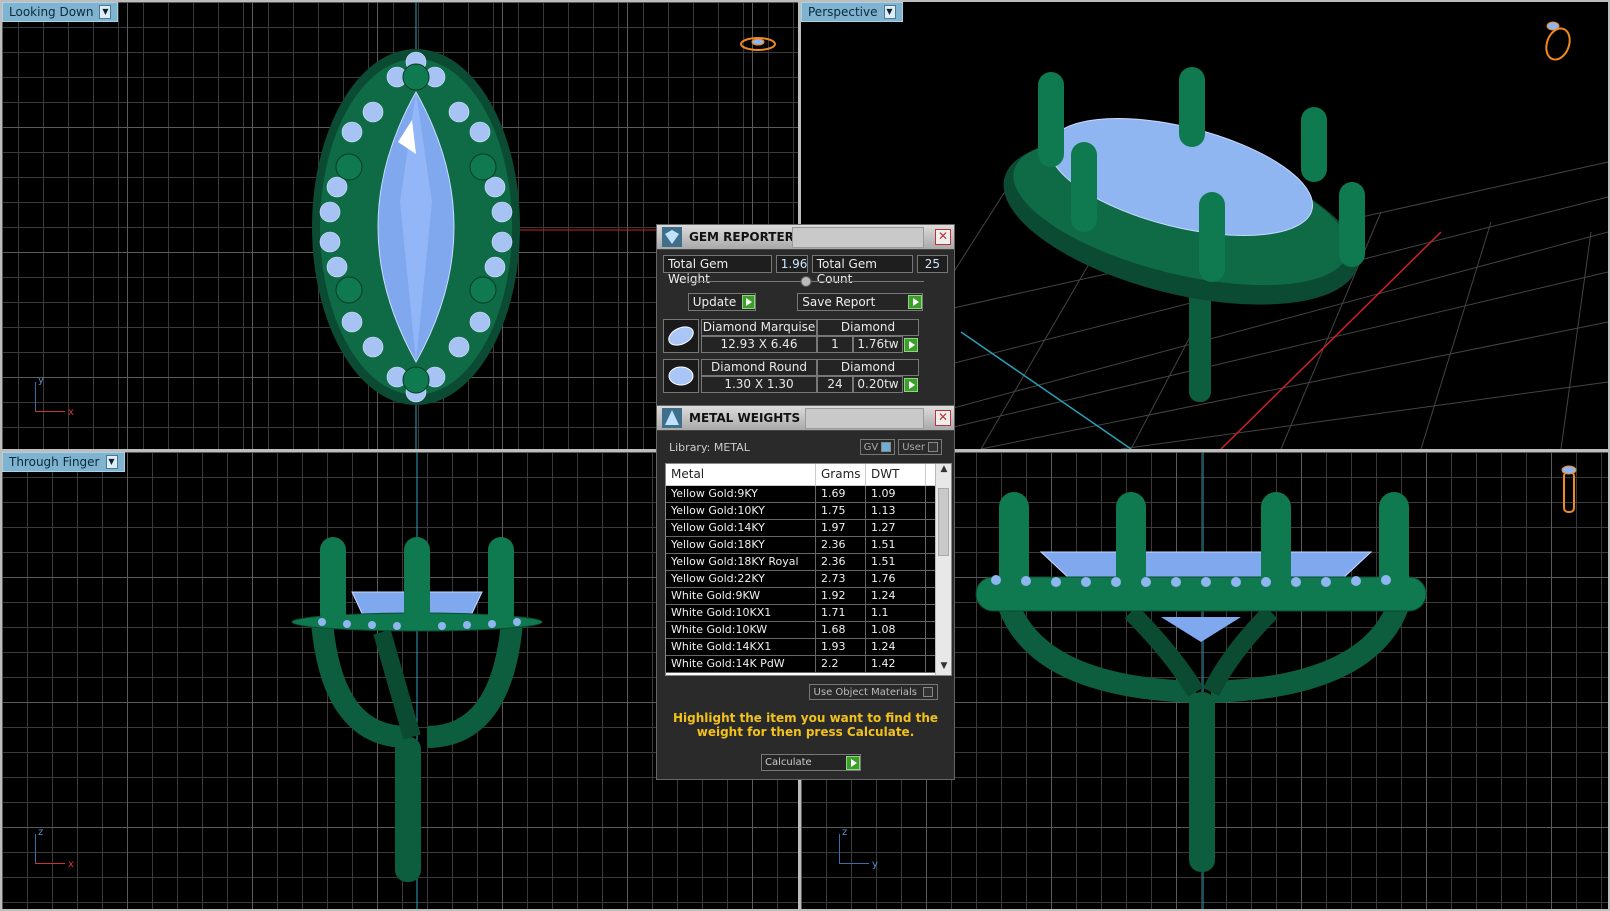  I want to click on gem-name: Diamond Marquise, so click(759, 327).